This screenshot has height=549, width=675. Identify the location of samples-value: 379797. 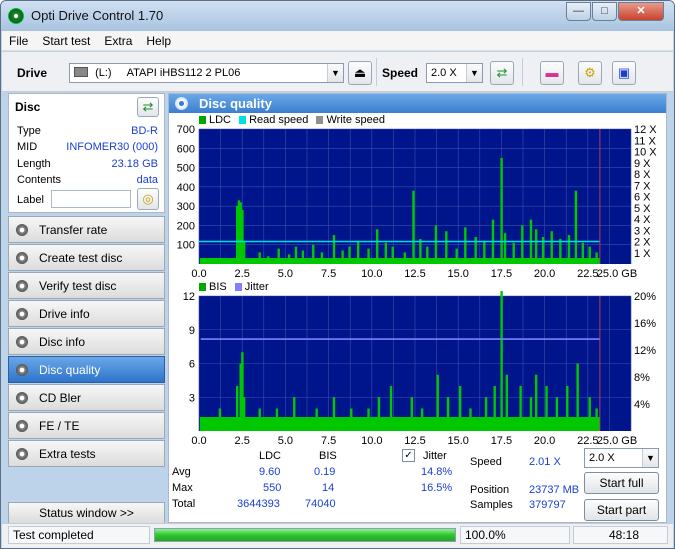
(547, 505).